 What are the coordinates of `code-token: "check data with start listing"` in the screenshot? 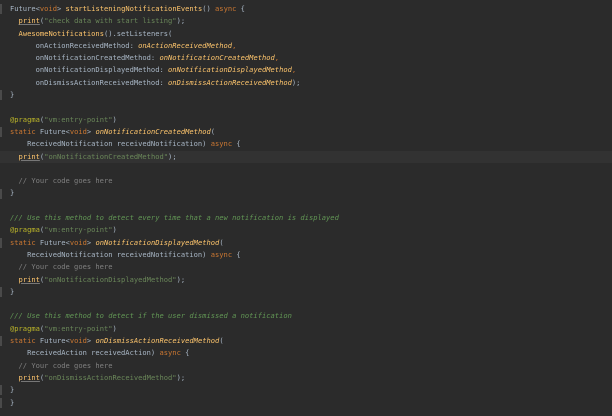 It's located at (110, 21).